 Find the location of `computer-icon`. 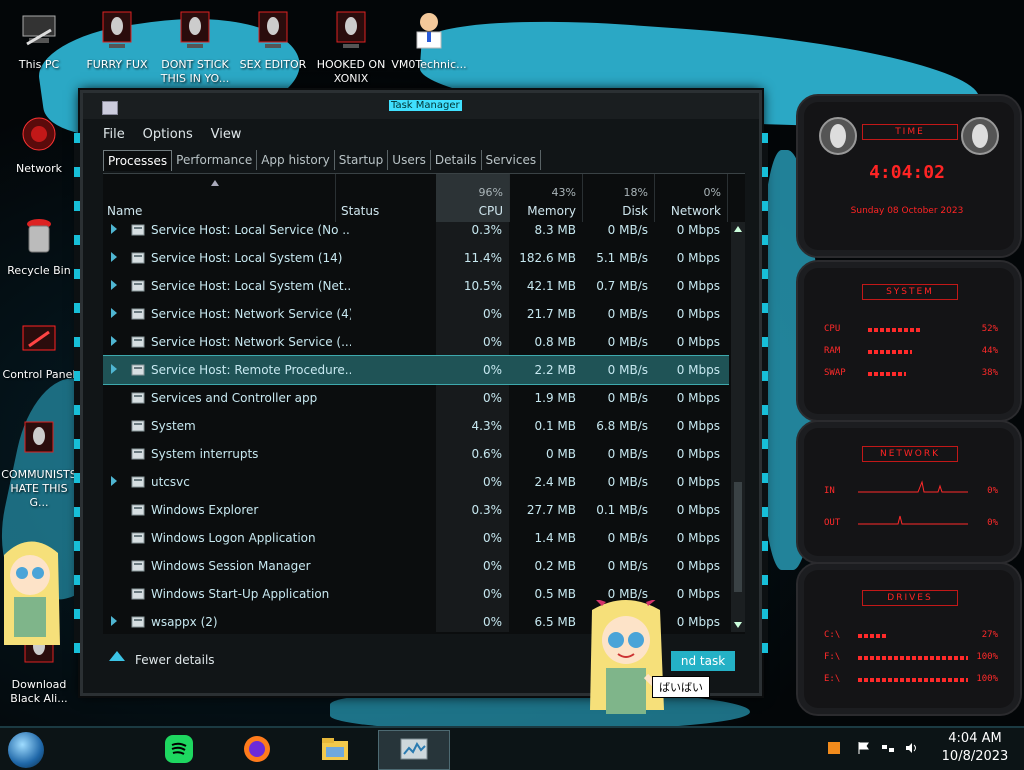

computer-icon is located at coordinates (39, 30).